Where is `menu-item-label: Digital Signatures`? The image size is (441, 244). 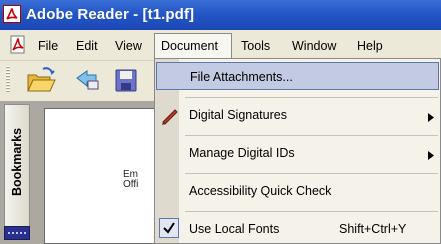
menu-item-label: Digital Signatures is located at coordinates (238, 115).